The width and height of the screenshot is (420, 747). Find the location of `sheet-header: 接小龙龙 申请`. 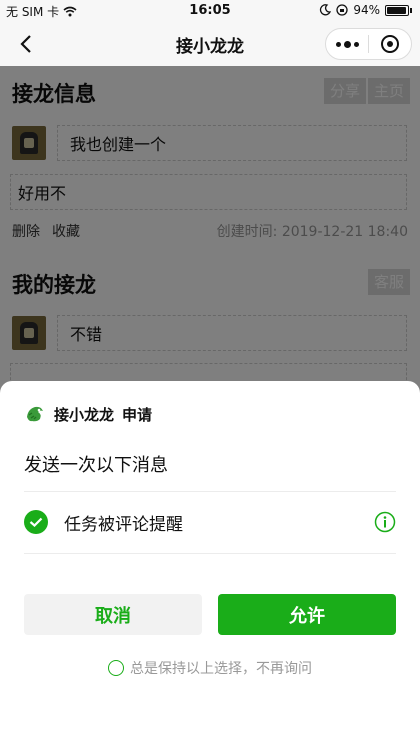

sheet-header: 接小龙龙 申请 is located at coordinates (88, 414).